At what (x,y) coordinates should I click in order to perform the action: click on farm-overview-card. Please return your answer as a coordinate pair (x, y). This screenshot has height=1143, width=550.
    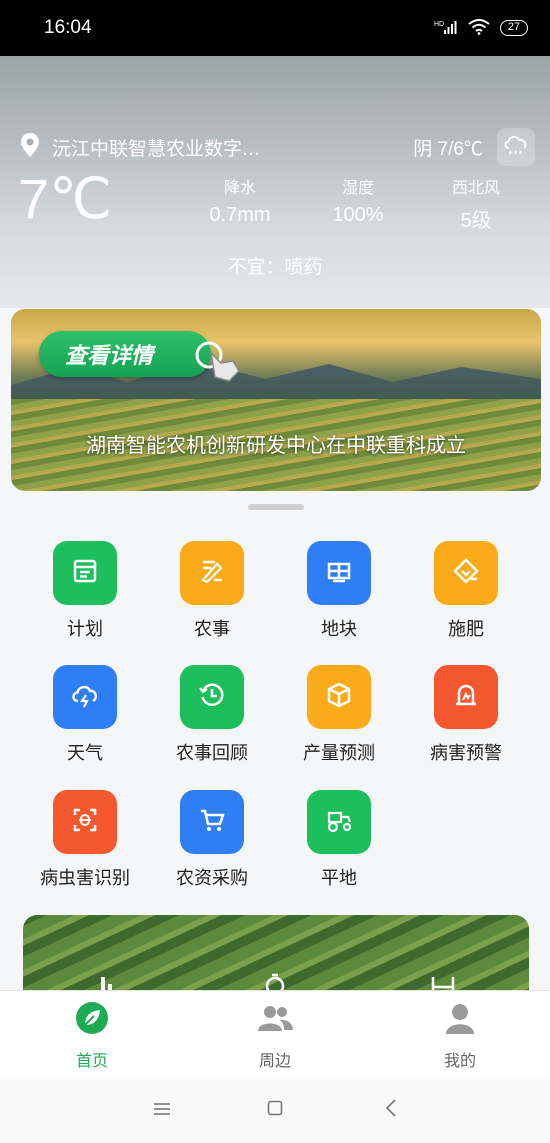
    Looking at the image, I should click on (276, 955).